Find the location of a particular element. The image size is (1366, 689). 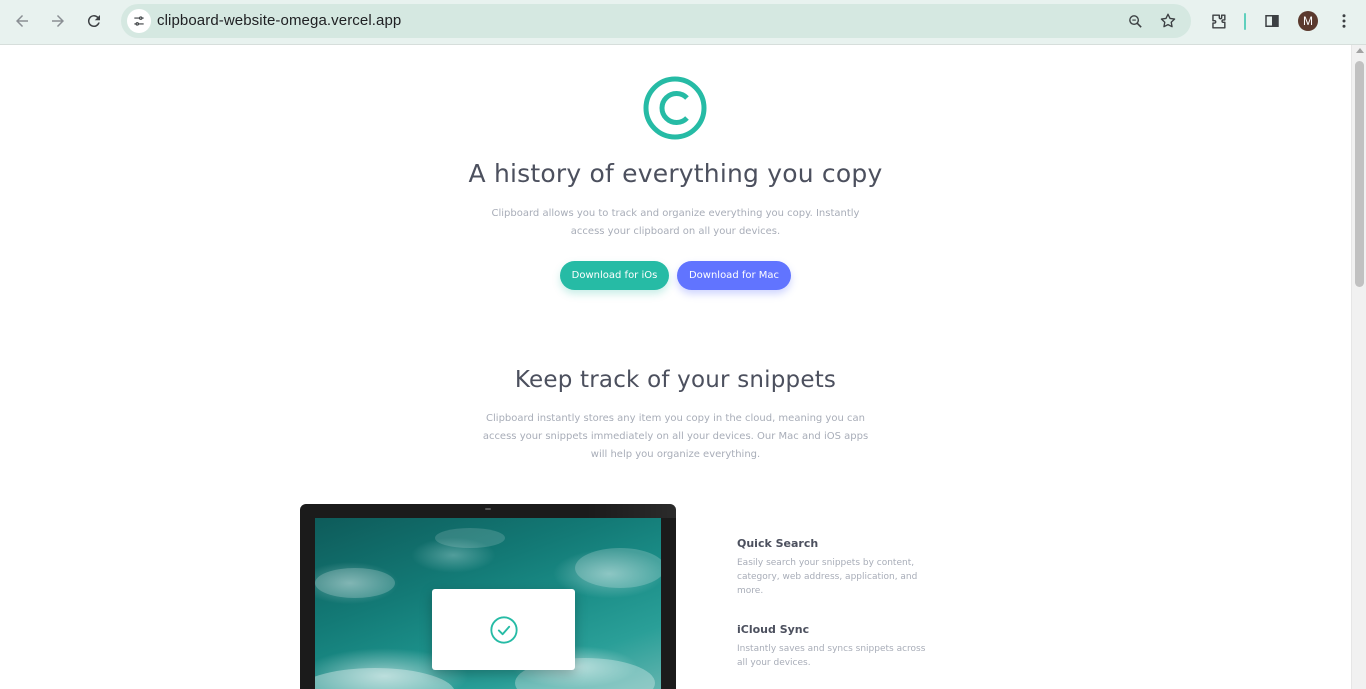

page-scrollbar is located at coordinates (1358, 367).